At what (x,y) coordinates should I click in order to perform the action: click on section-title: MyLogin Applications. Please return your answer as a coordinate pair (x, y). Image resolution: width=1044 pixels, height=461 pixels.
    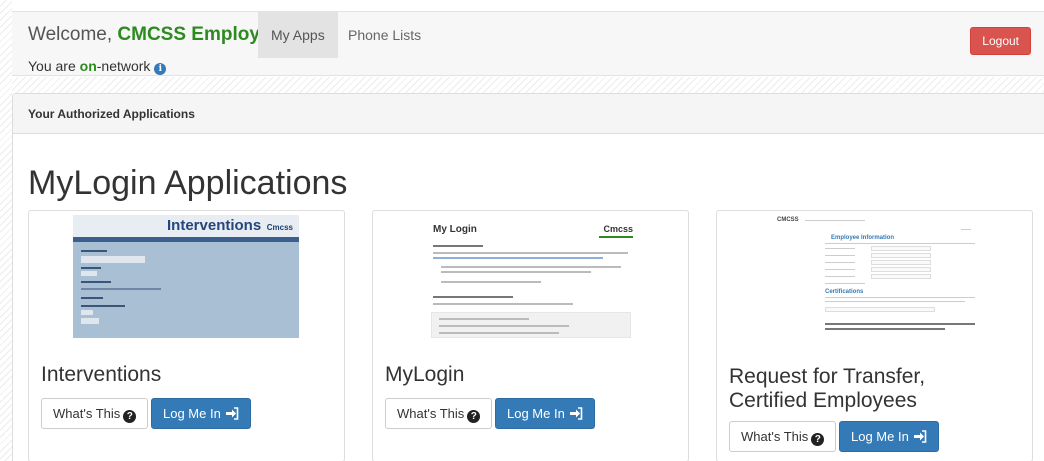
    Looking at the image, I should click on (188, 183).